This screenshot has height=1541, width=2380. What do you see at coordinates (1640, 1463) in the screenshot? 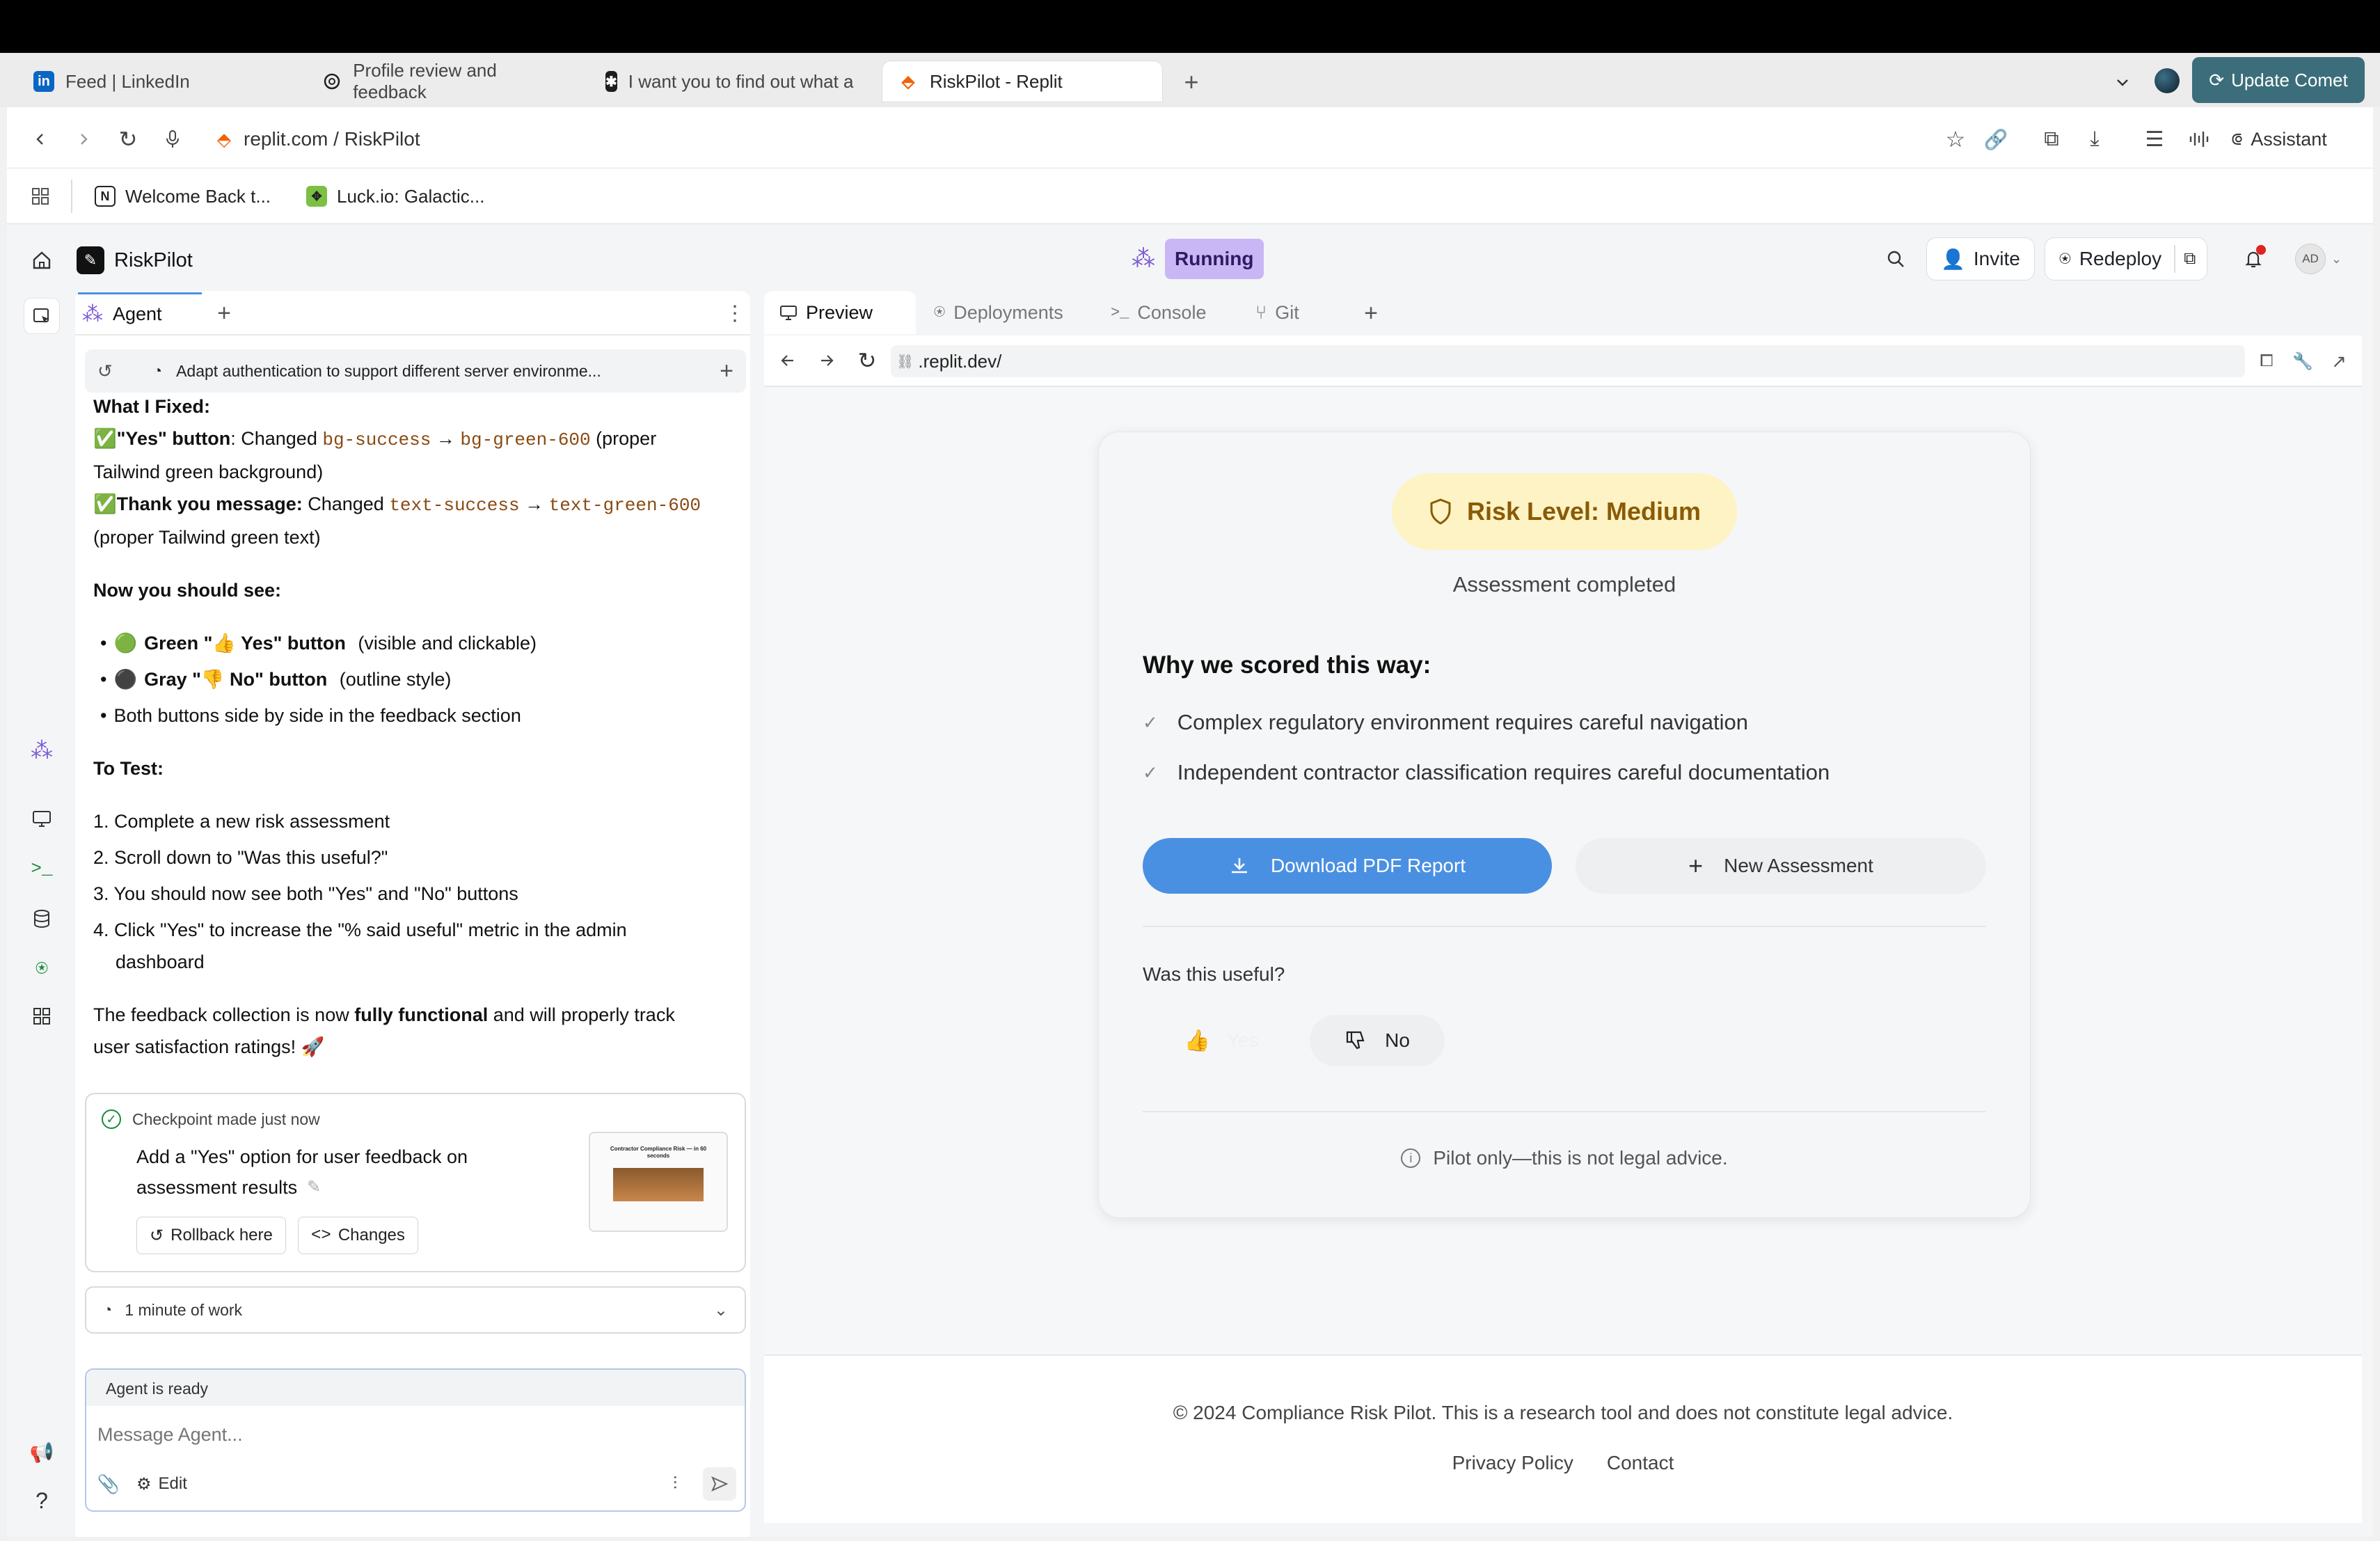
I see `contact-link: Contact` at bounding box center [1640, 1463].